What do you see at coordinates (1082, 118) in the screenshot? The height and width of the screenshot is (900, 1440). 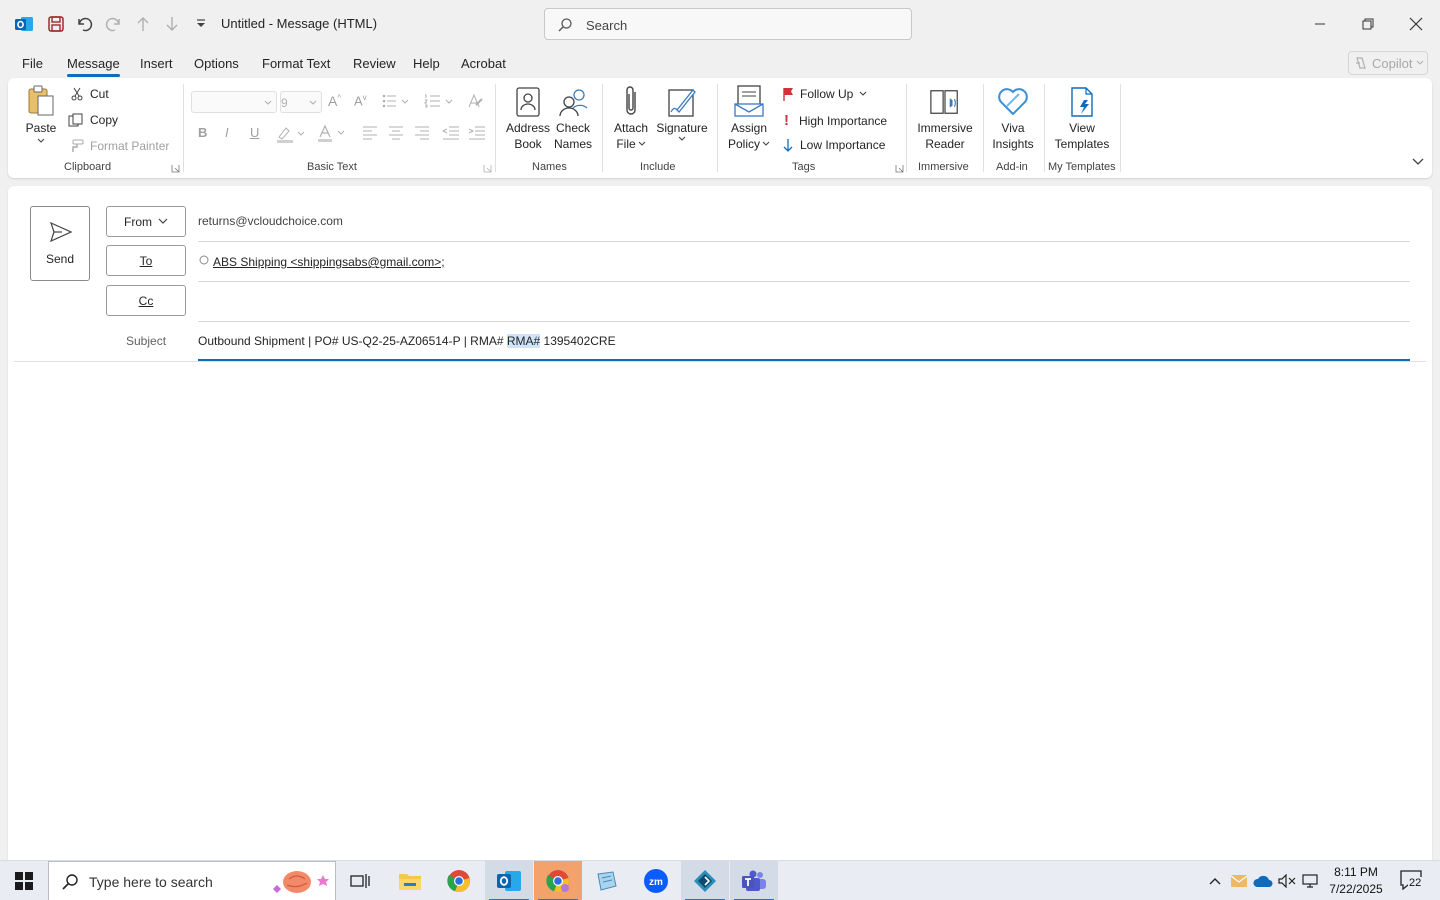 I see `view-templates-button: View Templates` at bounding box center [1082, 118].